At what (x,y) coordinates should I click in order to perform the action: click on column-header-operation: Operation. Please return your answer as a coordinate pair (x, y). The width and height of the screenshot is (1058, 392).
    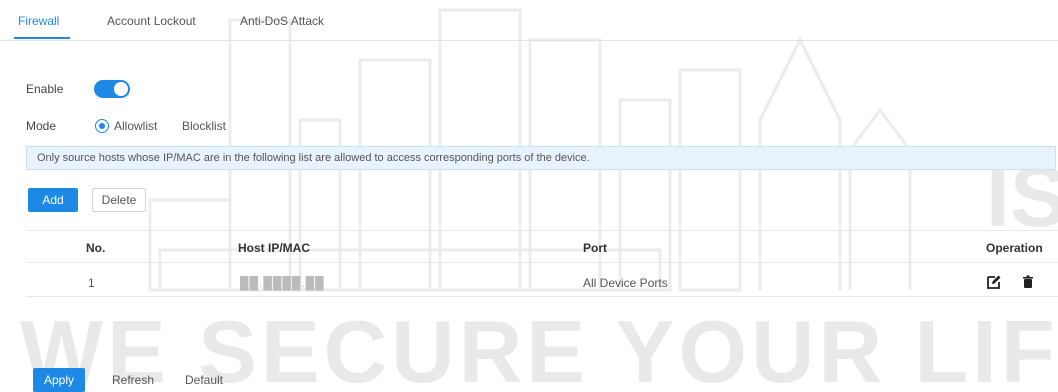
    Looking at the image, I should click on (1014, 248).